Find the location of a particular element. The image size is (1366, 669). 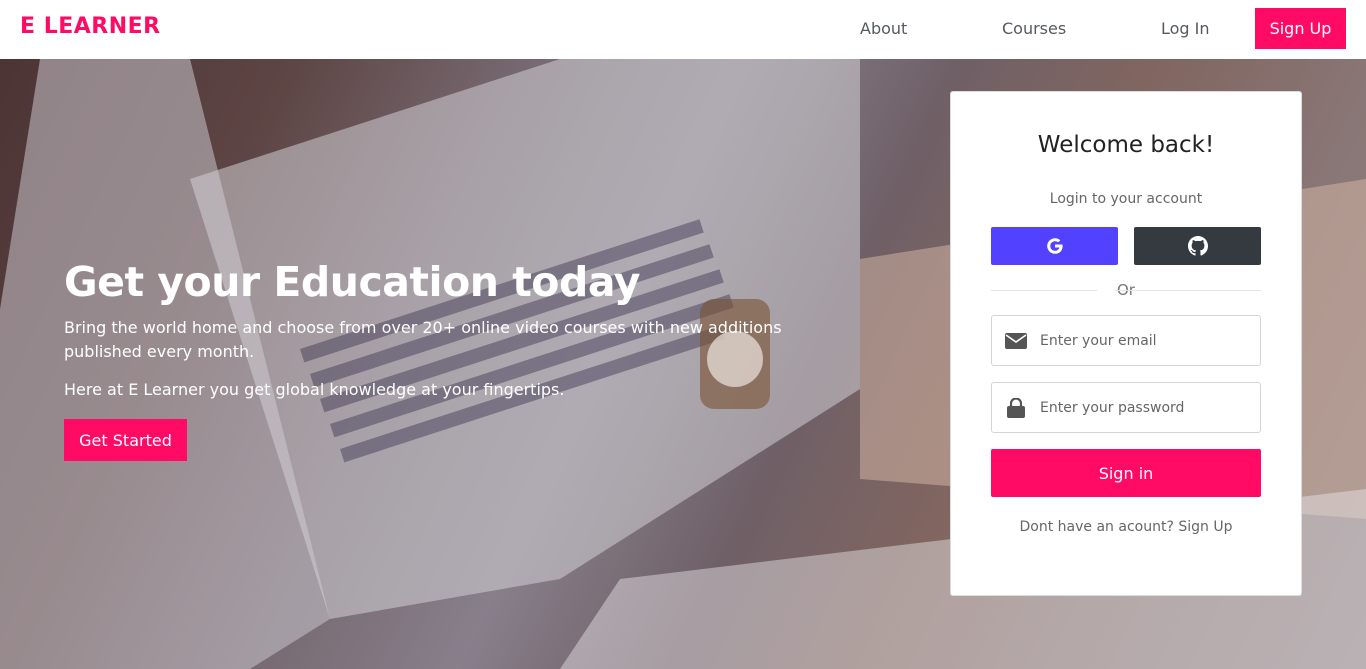

login-title: Welcome back! is located at coordinates (1126, 145).